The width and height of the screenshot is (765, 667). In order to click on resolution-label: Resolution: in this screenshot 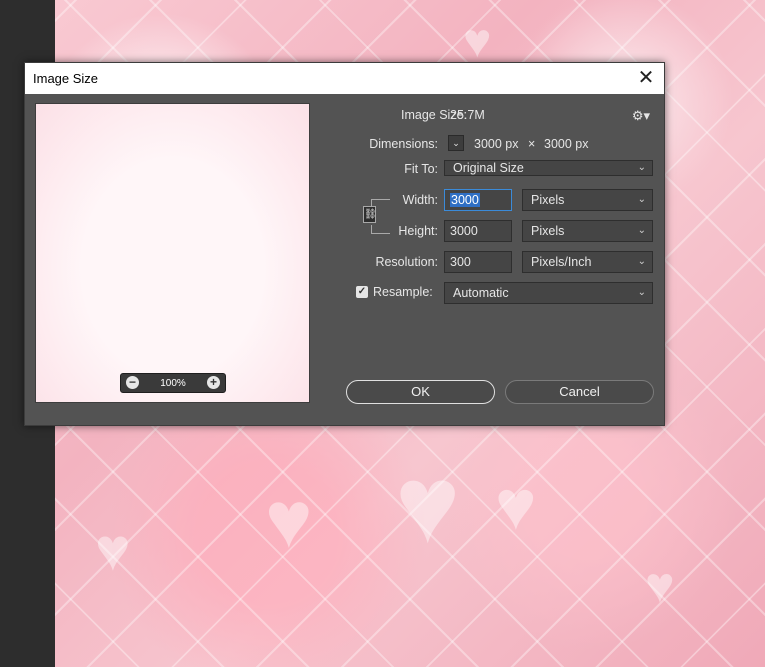, I will do `click(406, 262)`.